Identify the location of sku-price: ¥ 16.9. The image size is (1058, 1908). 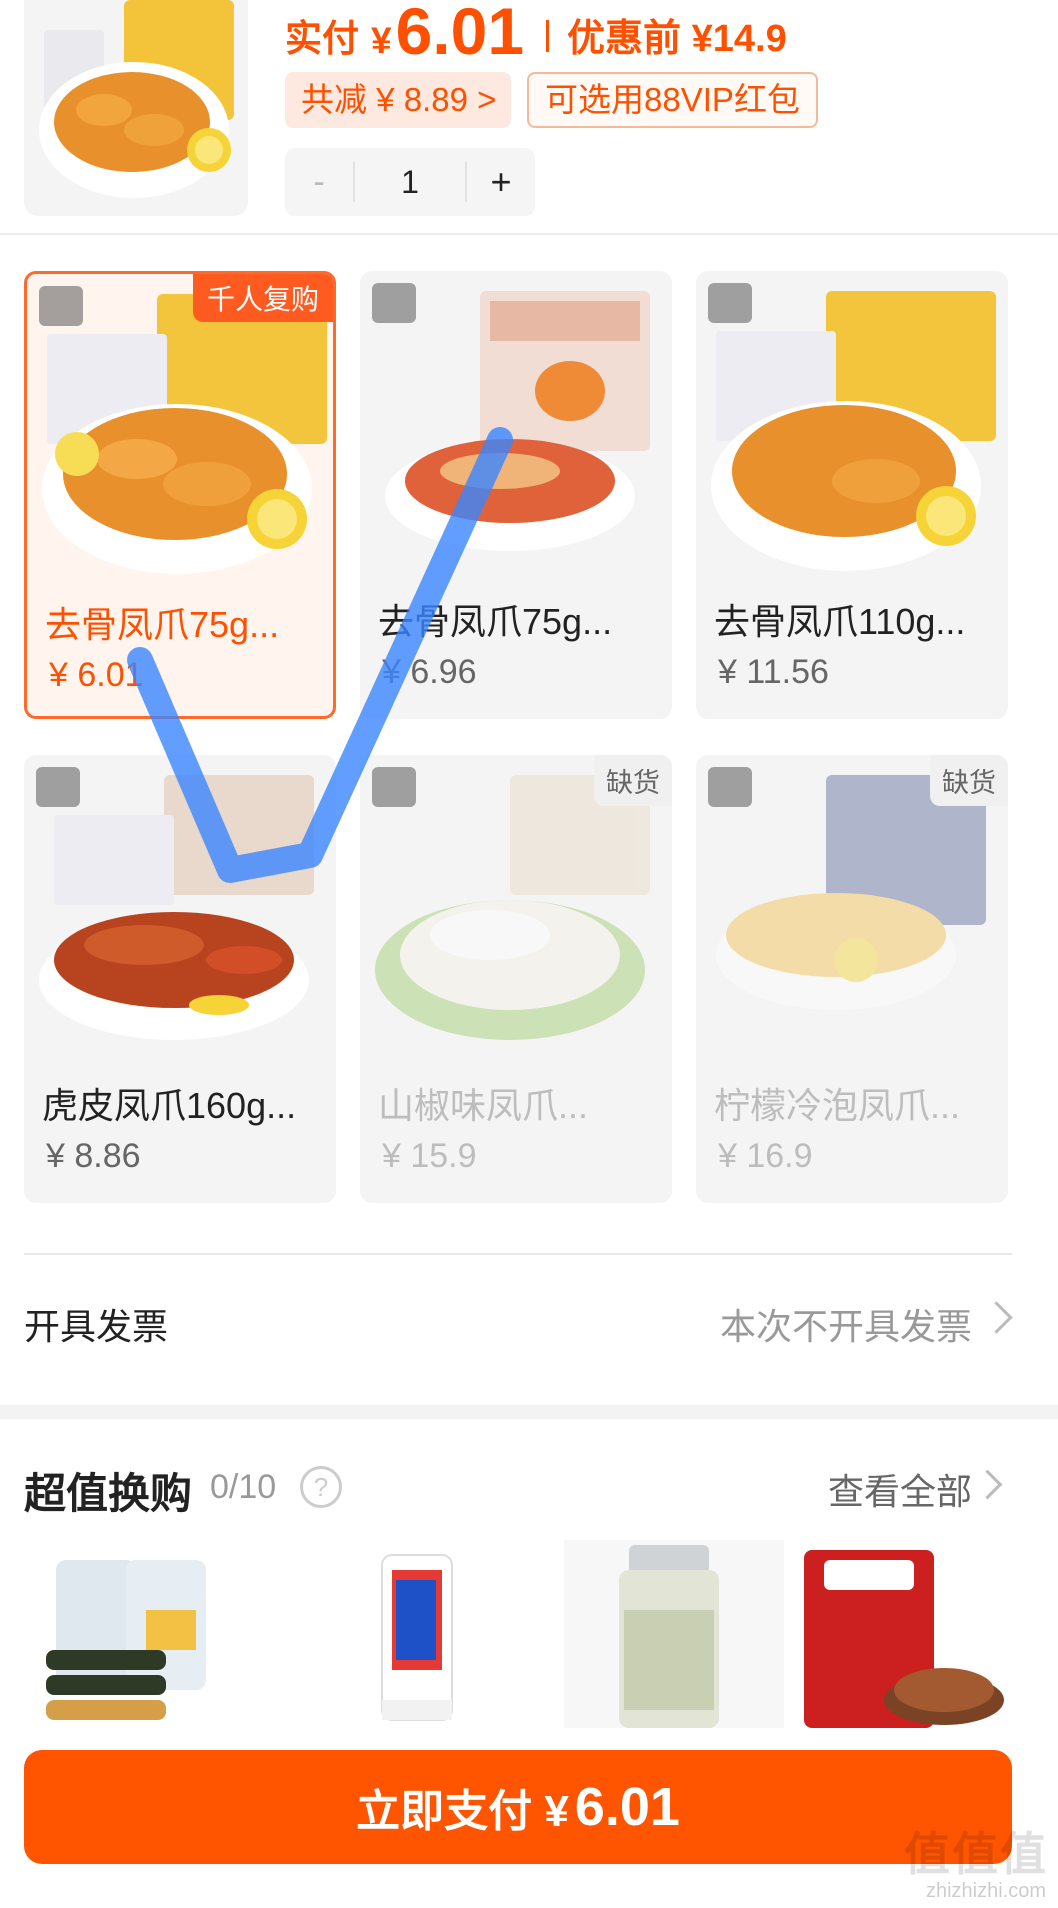
(765, 1156).